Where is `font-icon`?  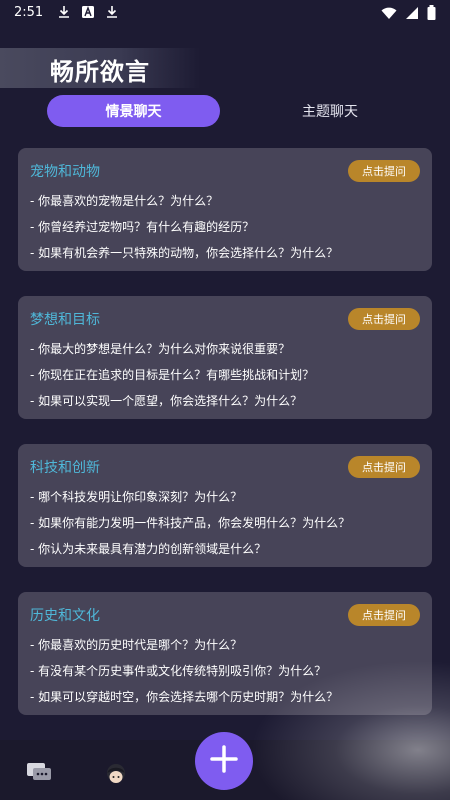 font-icon is located at coordinates (88, 12).